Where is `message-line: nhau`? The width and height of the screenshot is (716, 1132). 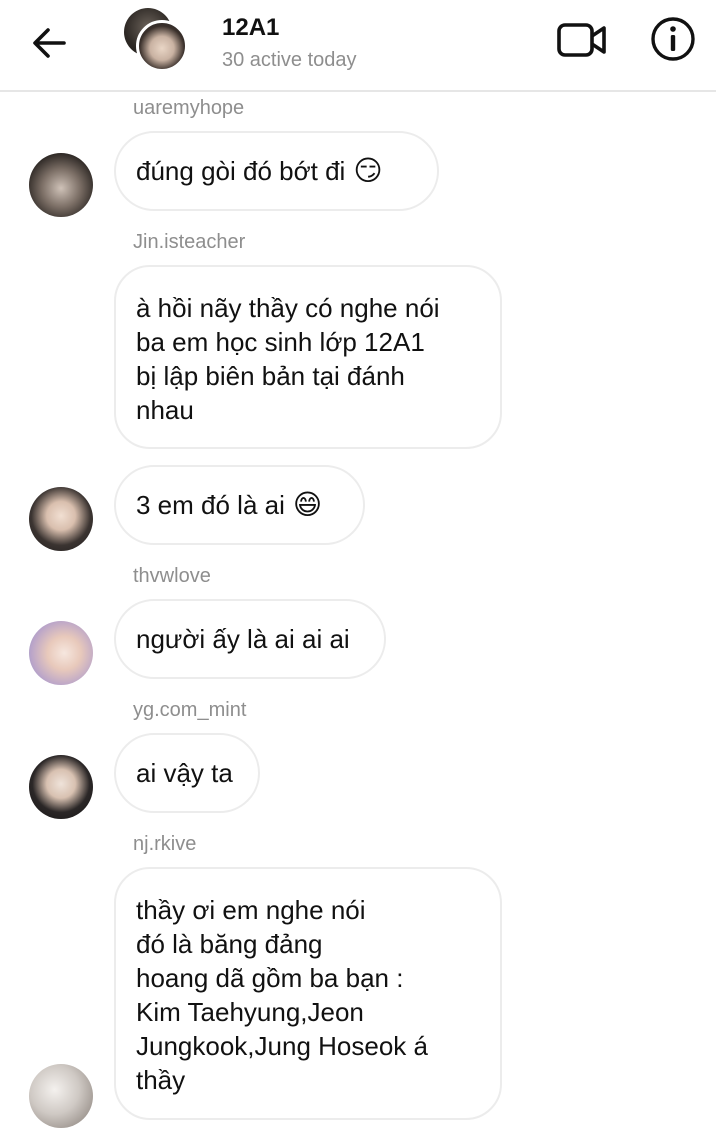
message-line: nhau is located at coordinates (165, 410).